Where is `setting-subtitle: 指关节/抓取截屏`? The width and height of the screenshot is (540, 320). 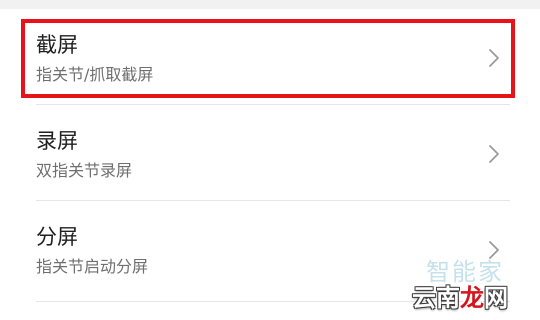
setting-subtitle: 指关节/抓取截屏 is located at coordinates (95, 74).